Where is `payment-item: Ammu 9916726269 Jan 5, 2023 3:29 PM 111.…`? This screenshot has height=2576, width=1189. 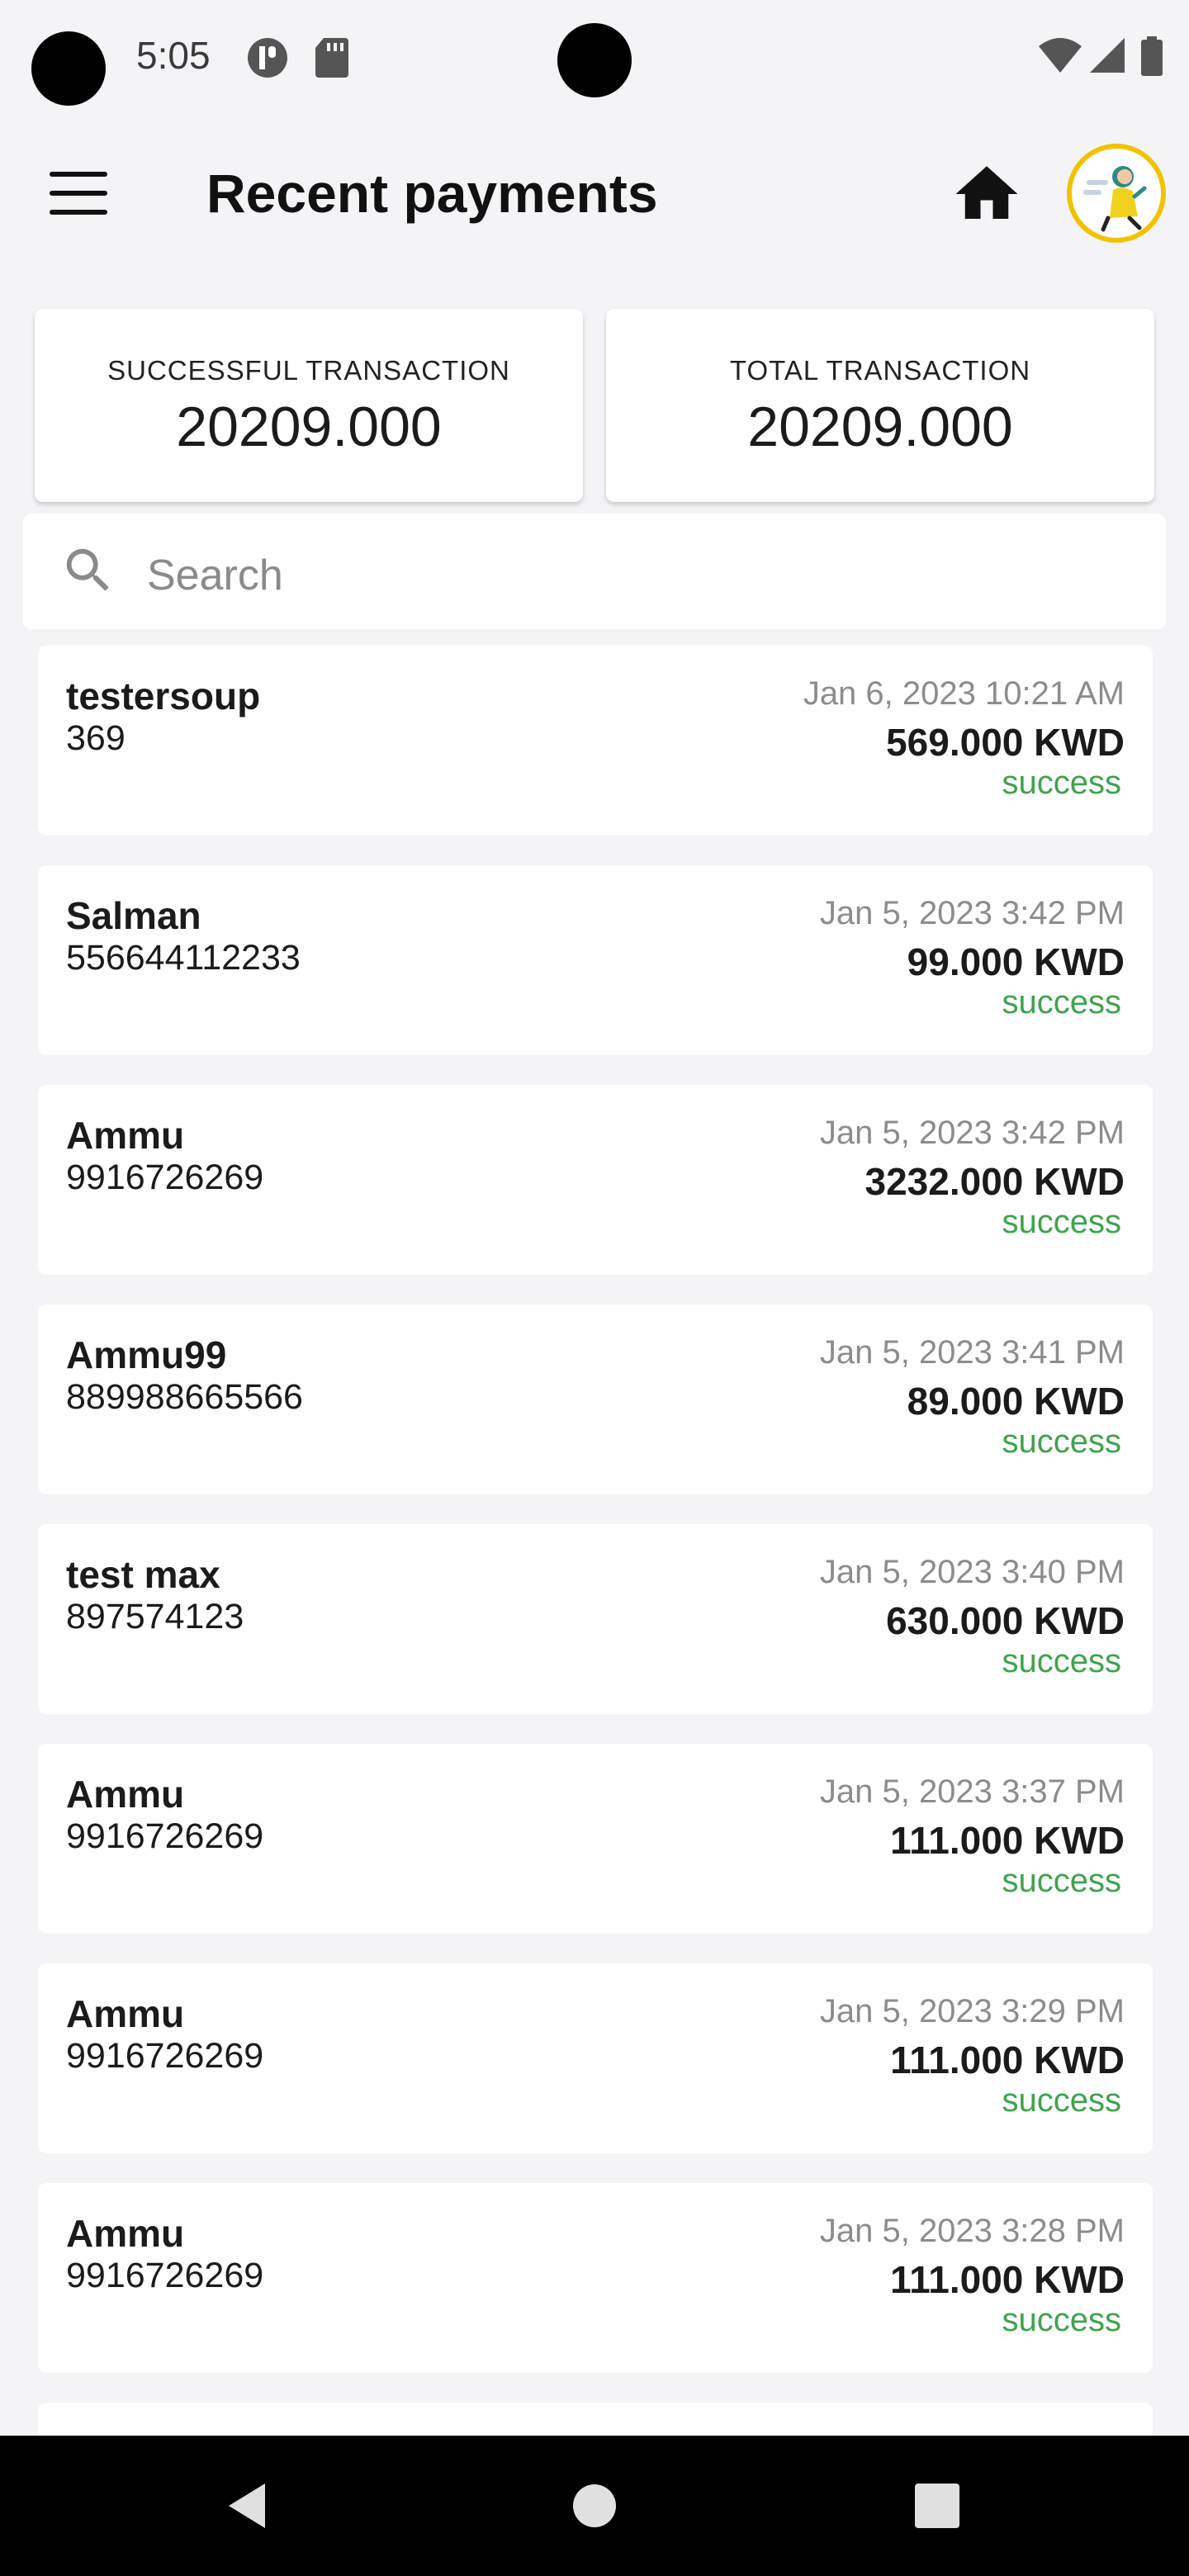
payment-item: Ammu 9916726269 Jan 5, 2023 3:29 PM 111.… is located at coordinates (595, 2058).